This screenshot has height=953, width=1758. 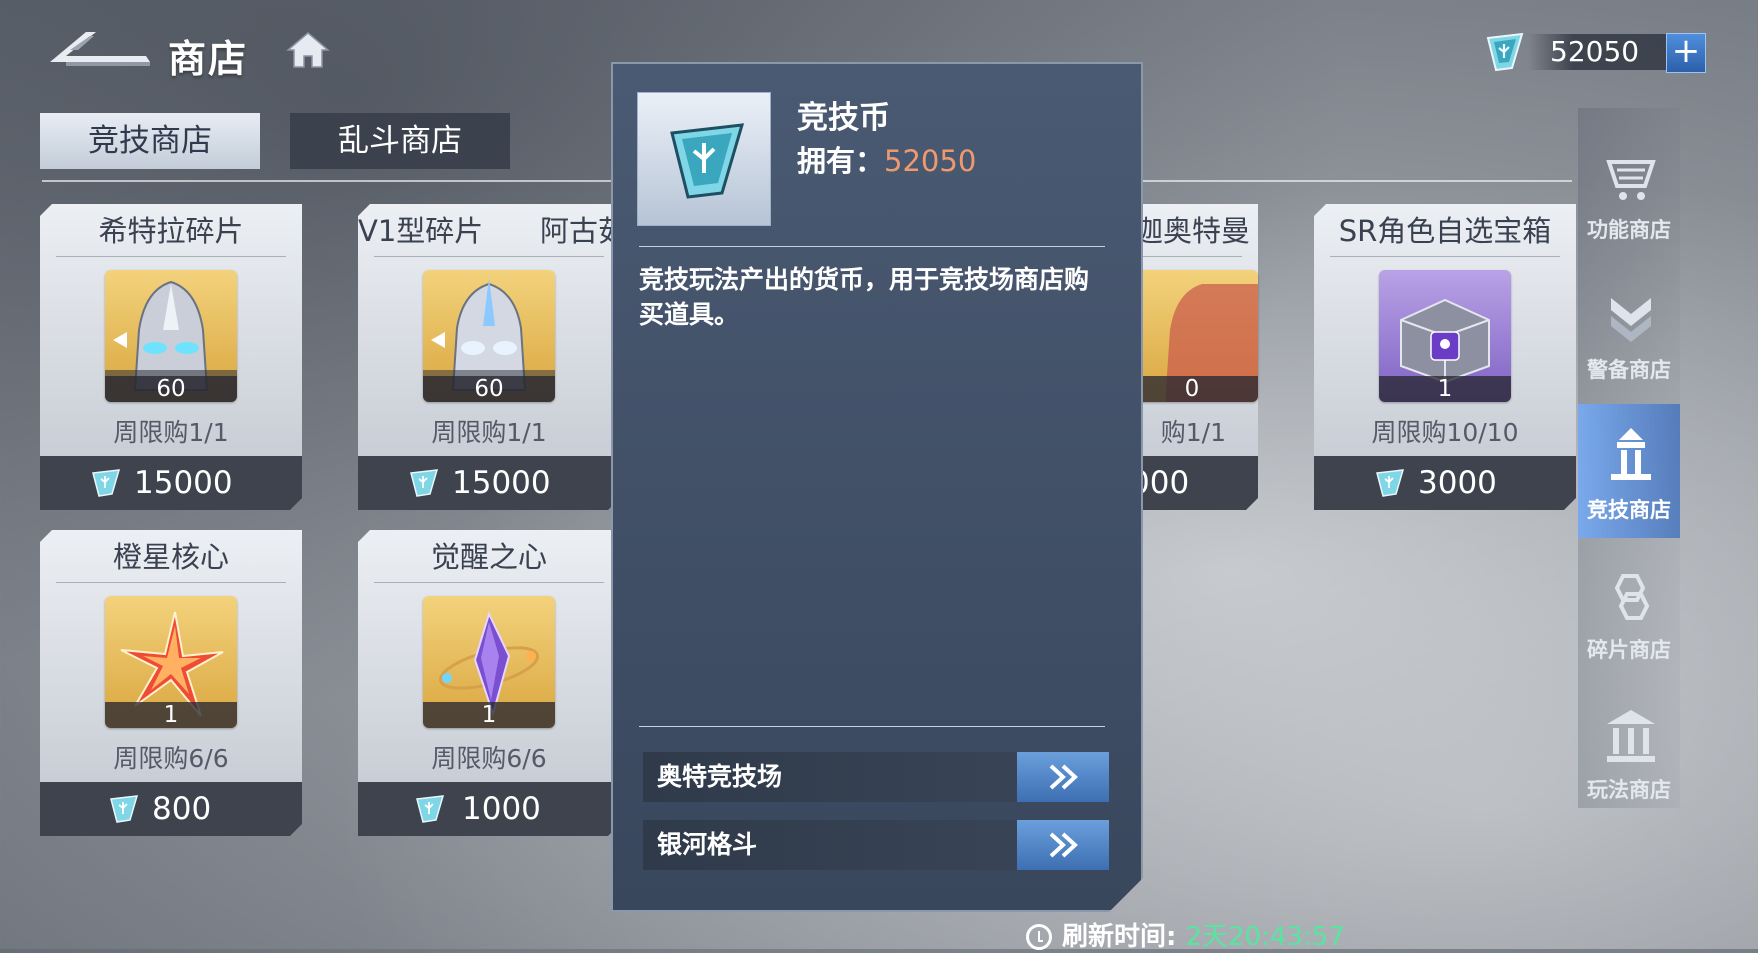 I want to click on temple-icon, so click(x=1631, y=736).